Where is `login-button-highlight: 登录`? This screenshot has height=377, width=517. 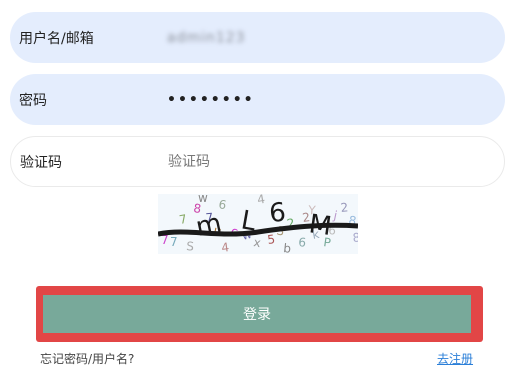 login-button-highlight: 登录 is located at coordinates (259, 314).